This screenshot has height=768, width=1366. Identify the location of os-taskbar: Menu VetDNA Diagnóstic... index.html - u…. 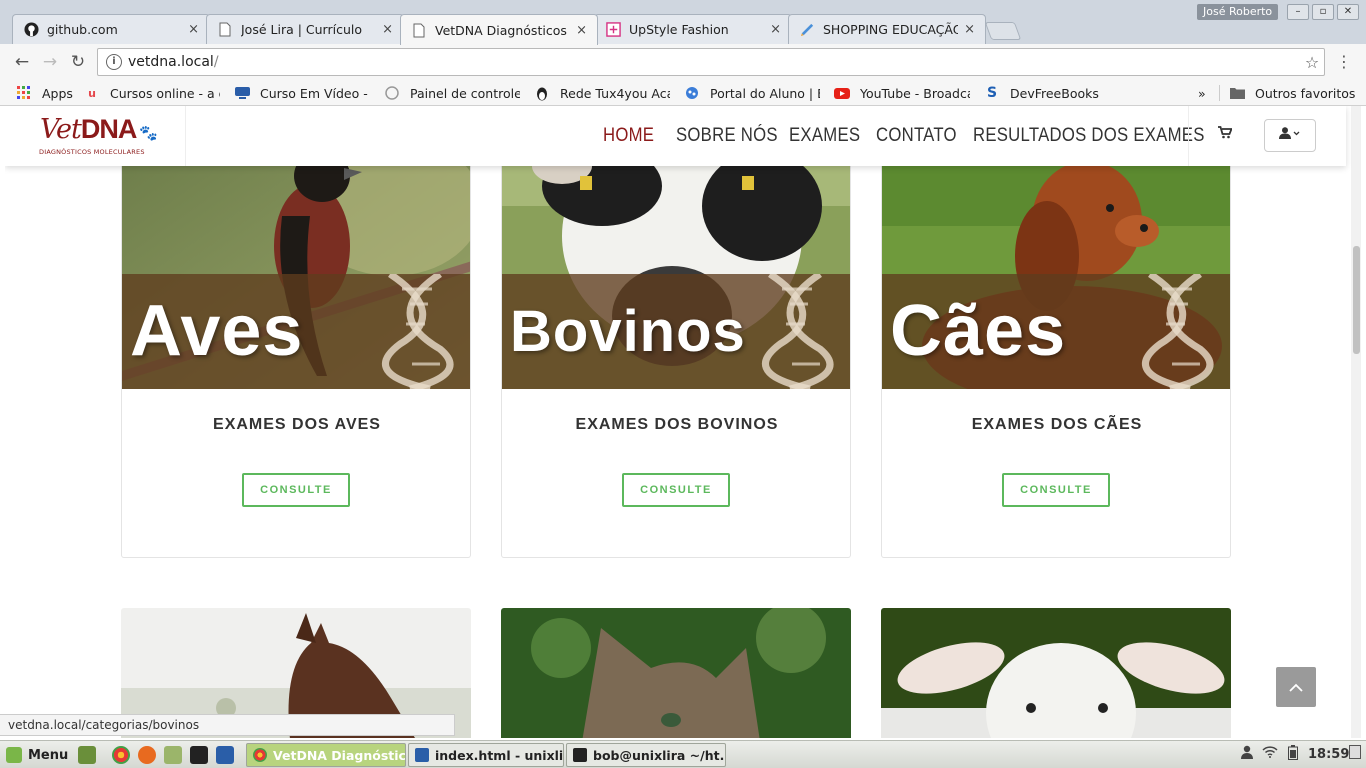
(683, 754).